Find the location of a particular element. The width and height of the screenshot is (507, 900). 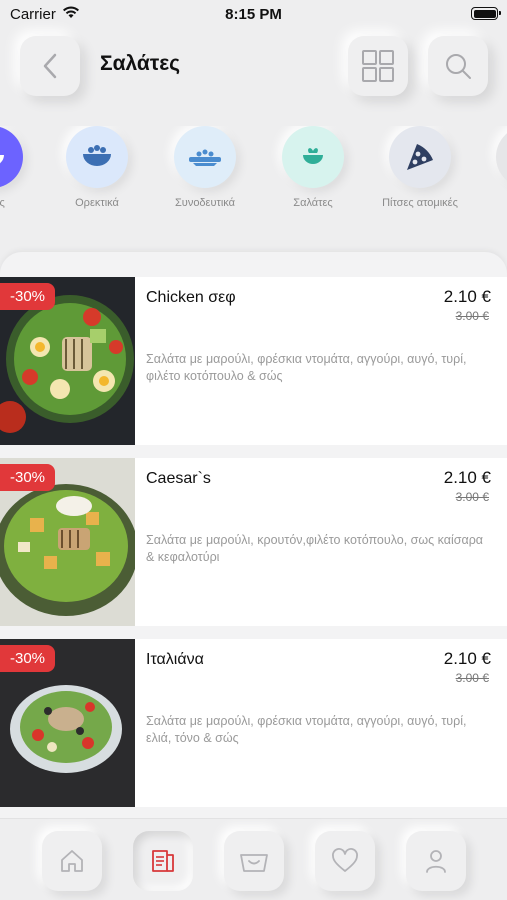

nav-favorites-button is located at coordinates (345, 861).